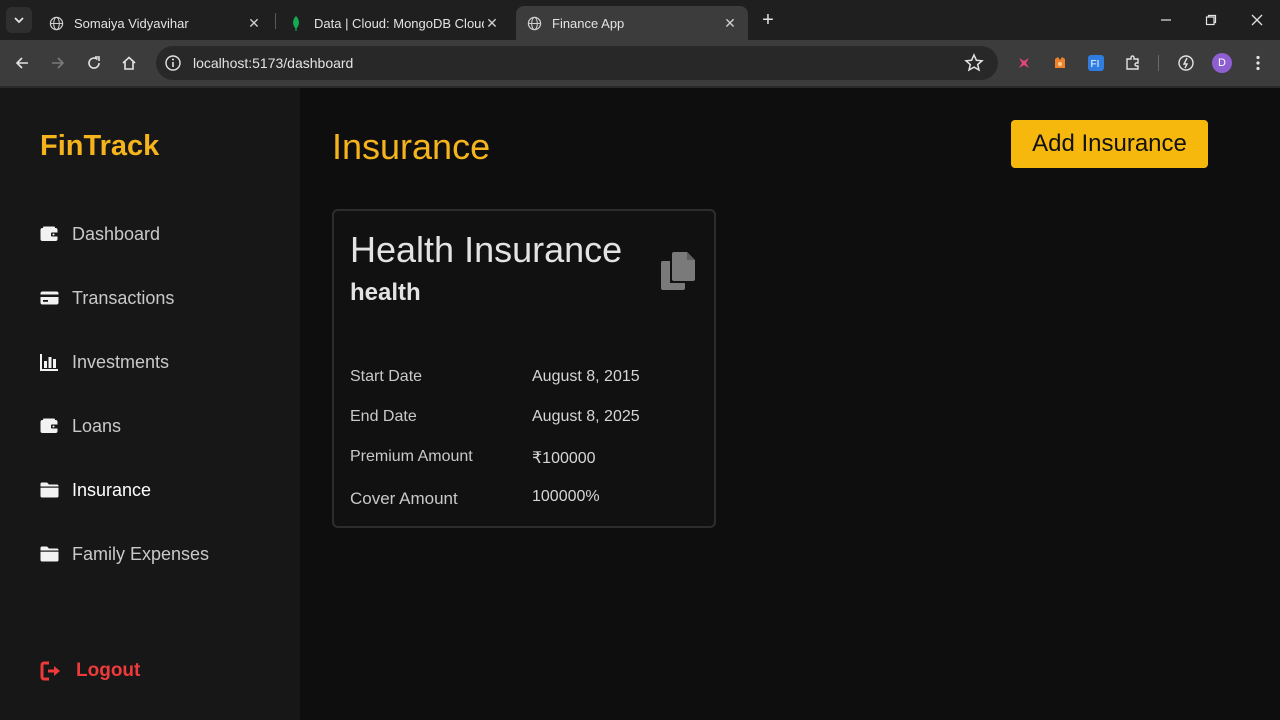 This screenshot has width=1280, height=720. I want to click on sidebar-item-label: Transactions, so click(123, 297).